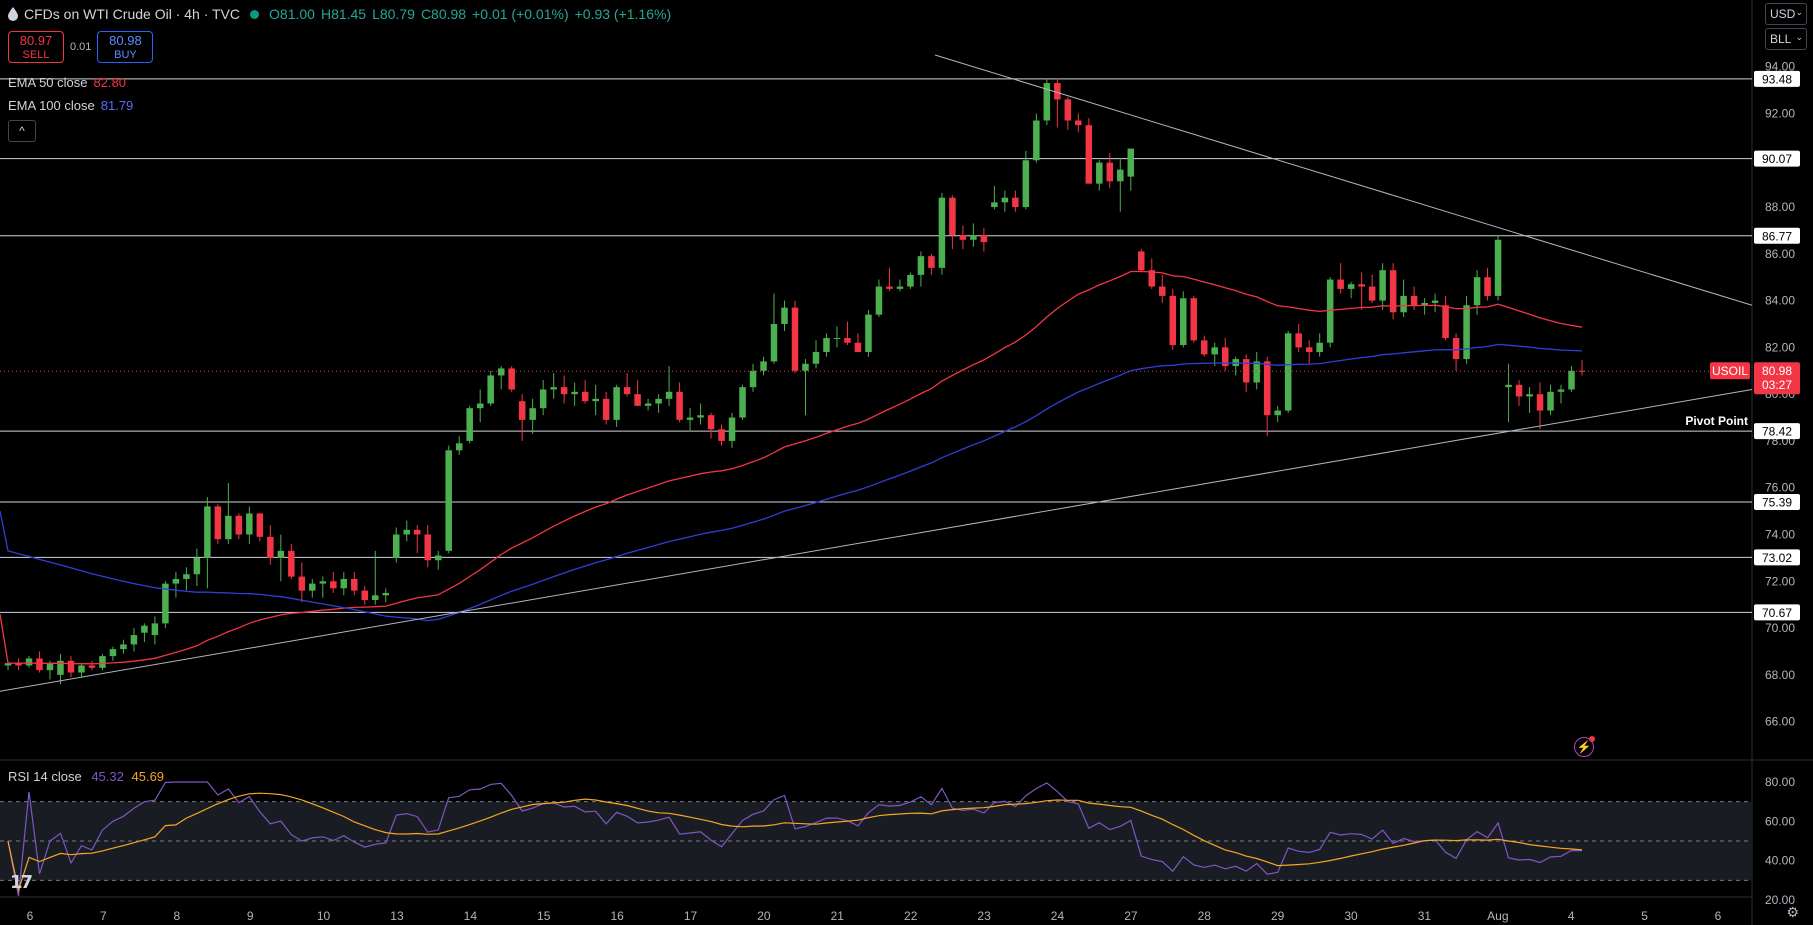 The image size is (1813, 925). I want to click on x-tick-label: 23, so click(984, 916).